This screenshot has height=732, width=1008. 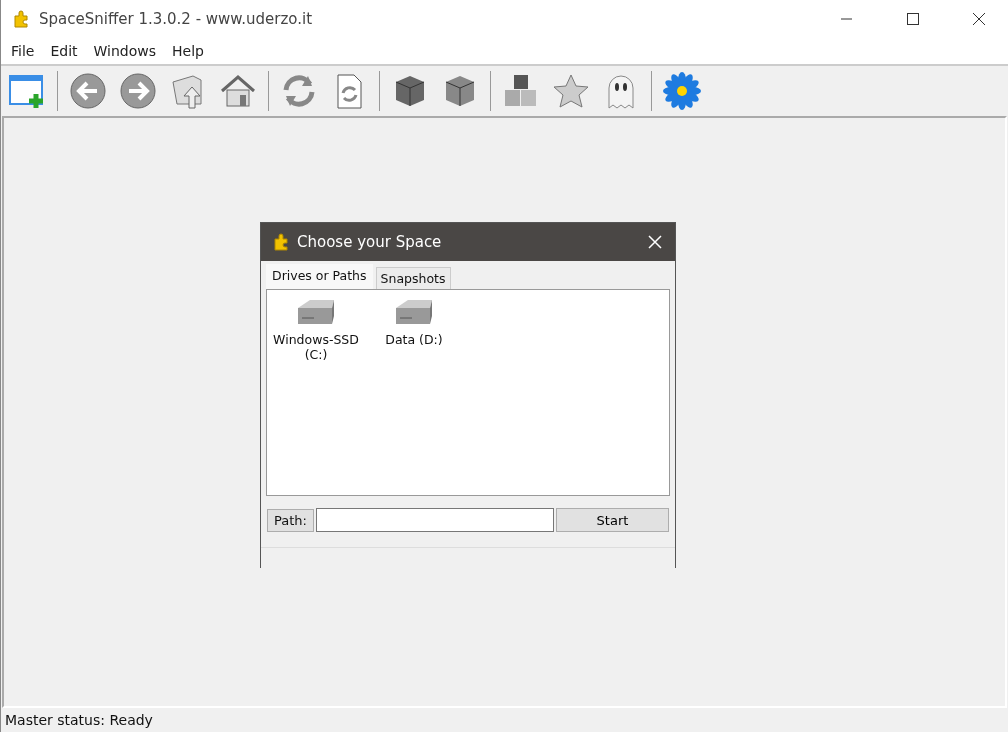 I want to click on drive-label: Windows-SSD (C:), so click(x=316, y=347).